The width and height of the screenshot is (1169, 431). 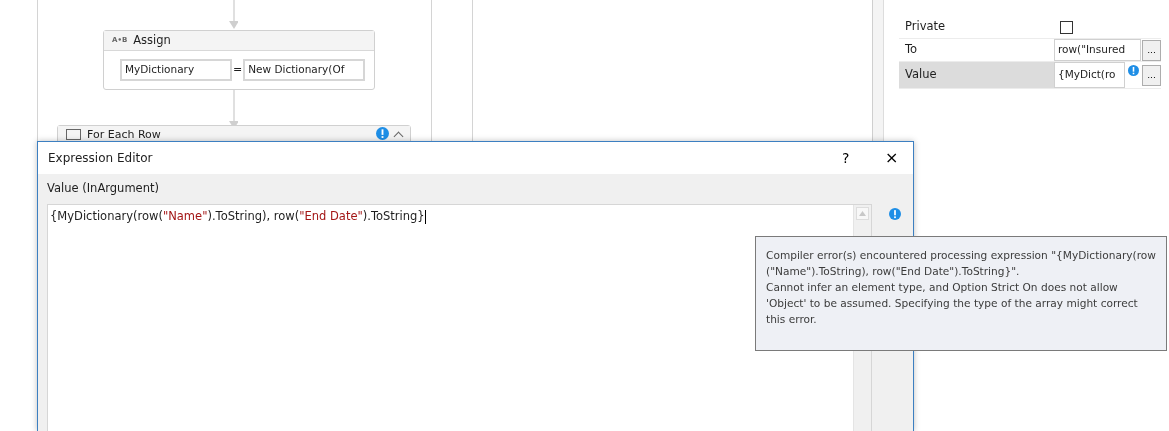 What do you see at coordinates (475, 189) in the screenshot?
I see `field-label: Value (InArgument)` at bounding box center [475, 189].